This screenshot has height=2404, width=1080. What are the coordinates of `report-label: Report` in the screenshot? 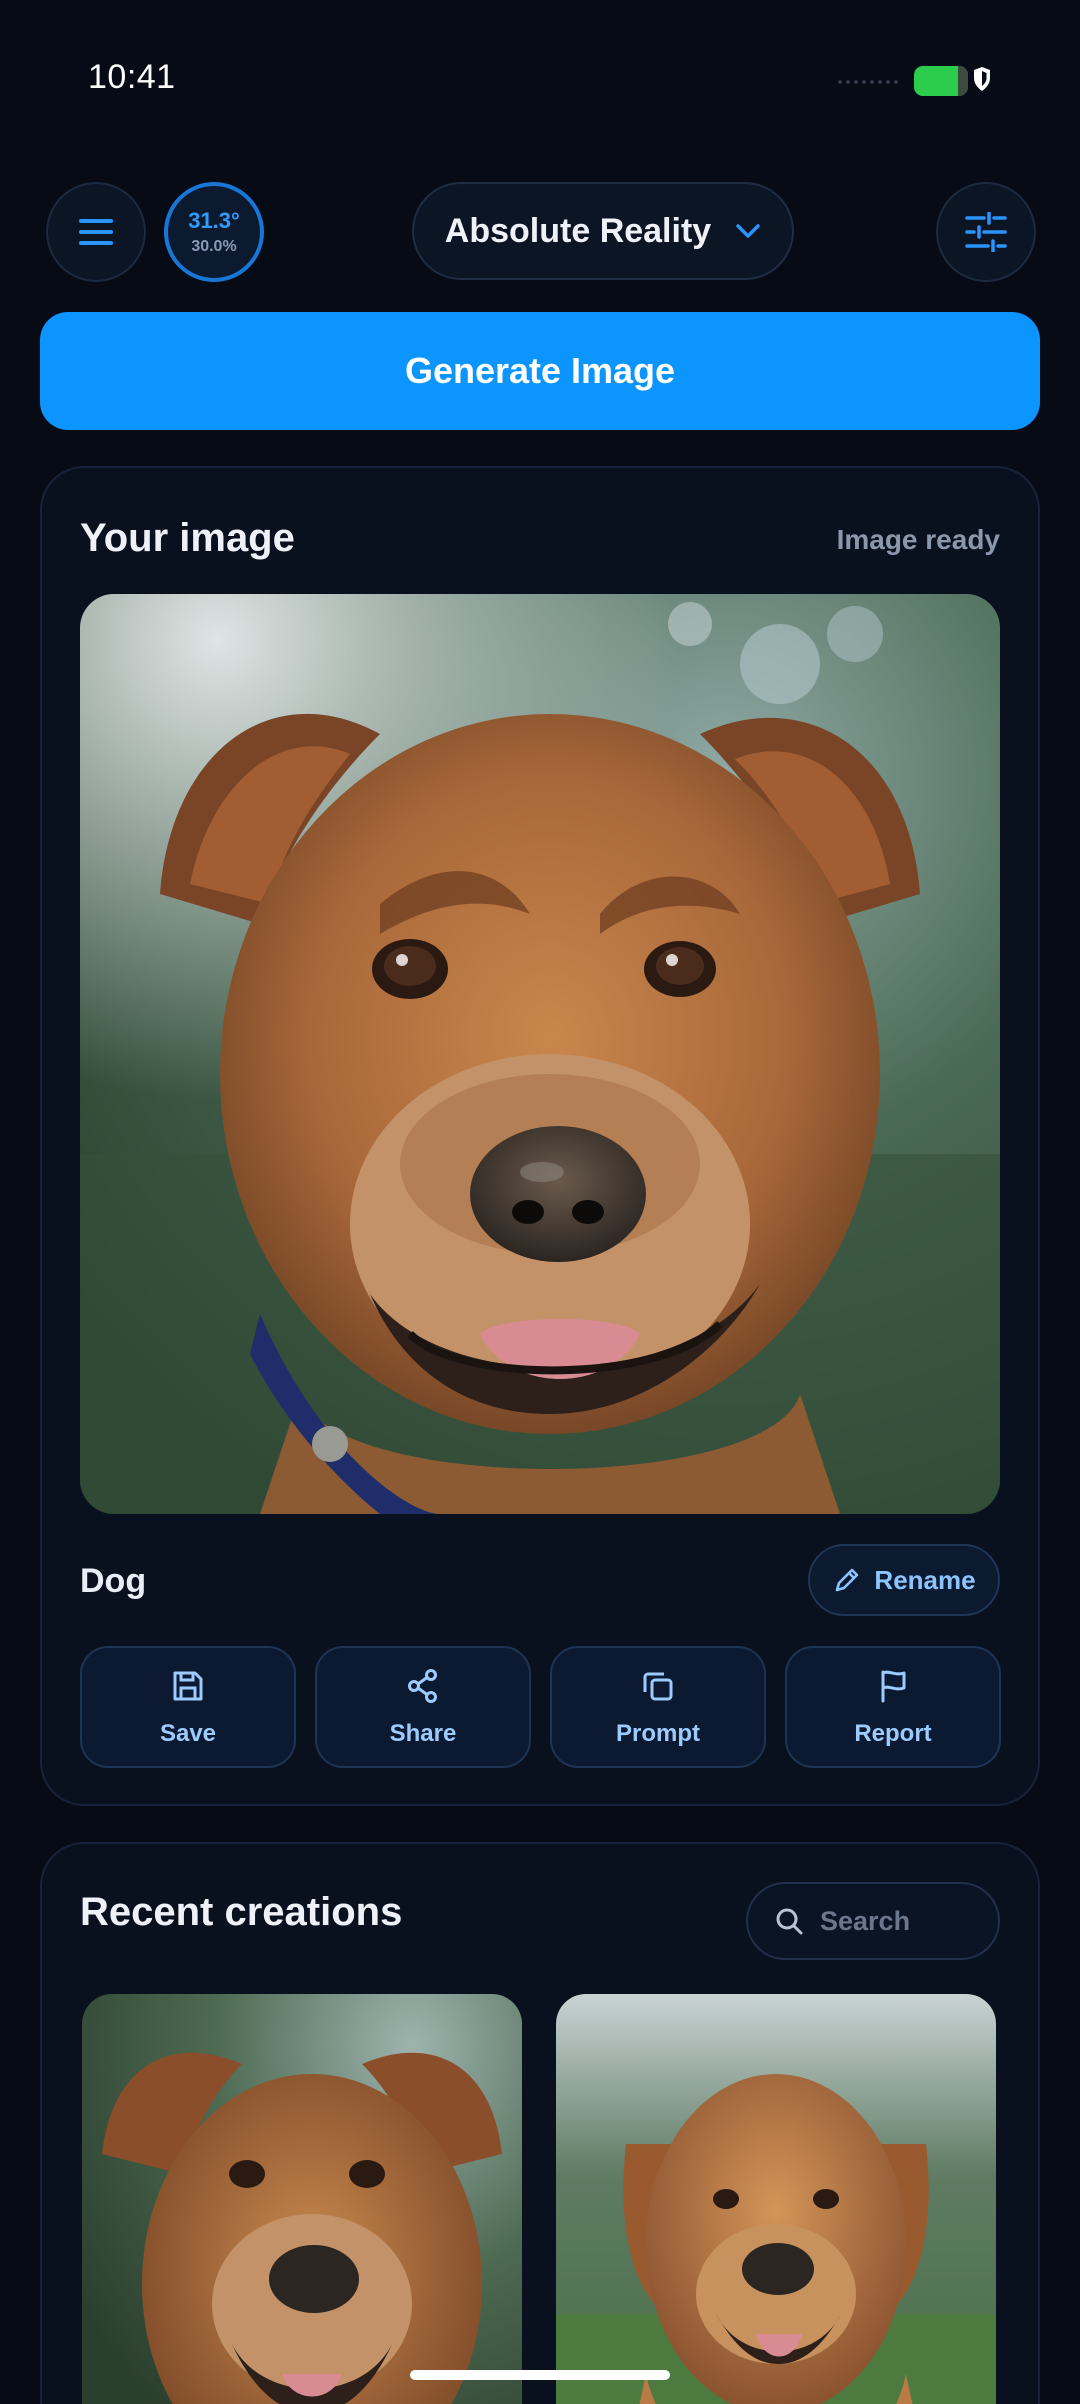 It's located at (893, 1733).